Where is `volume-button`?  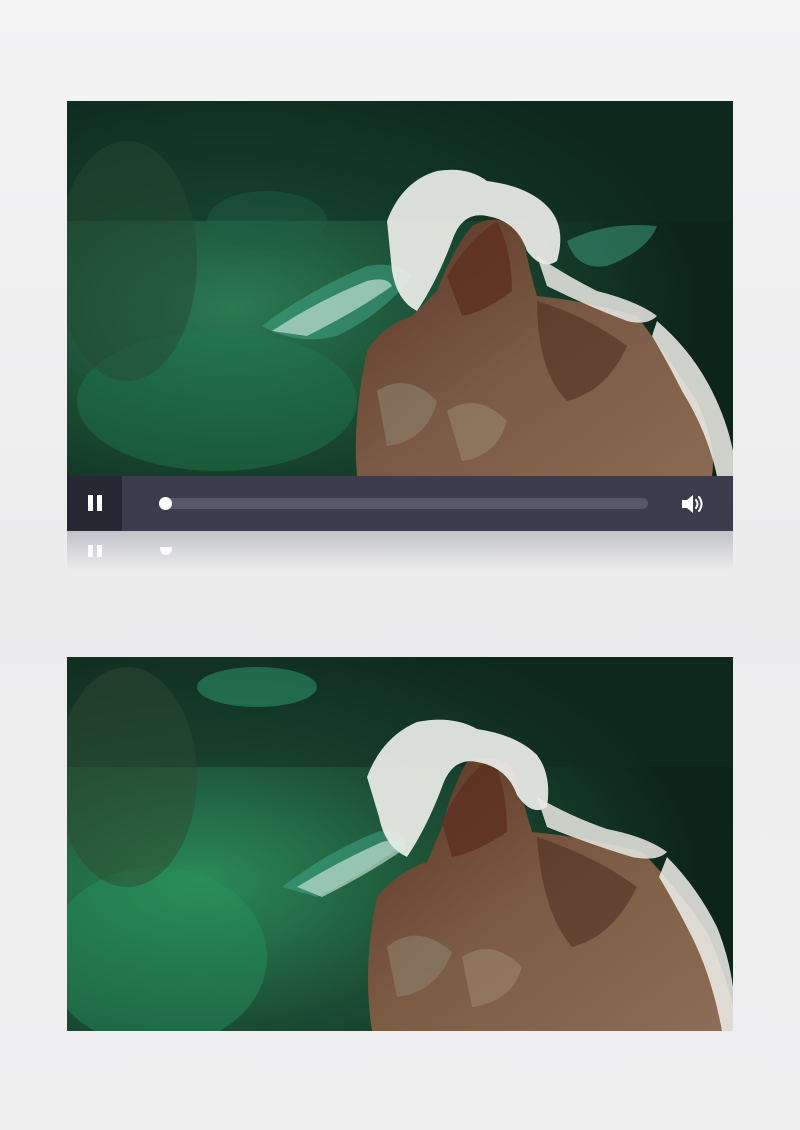
volume-button is located at coordinates (693, 504).